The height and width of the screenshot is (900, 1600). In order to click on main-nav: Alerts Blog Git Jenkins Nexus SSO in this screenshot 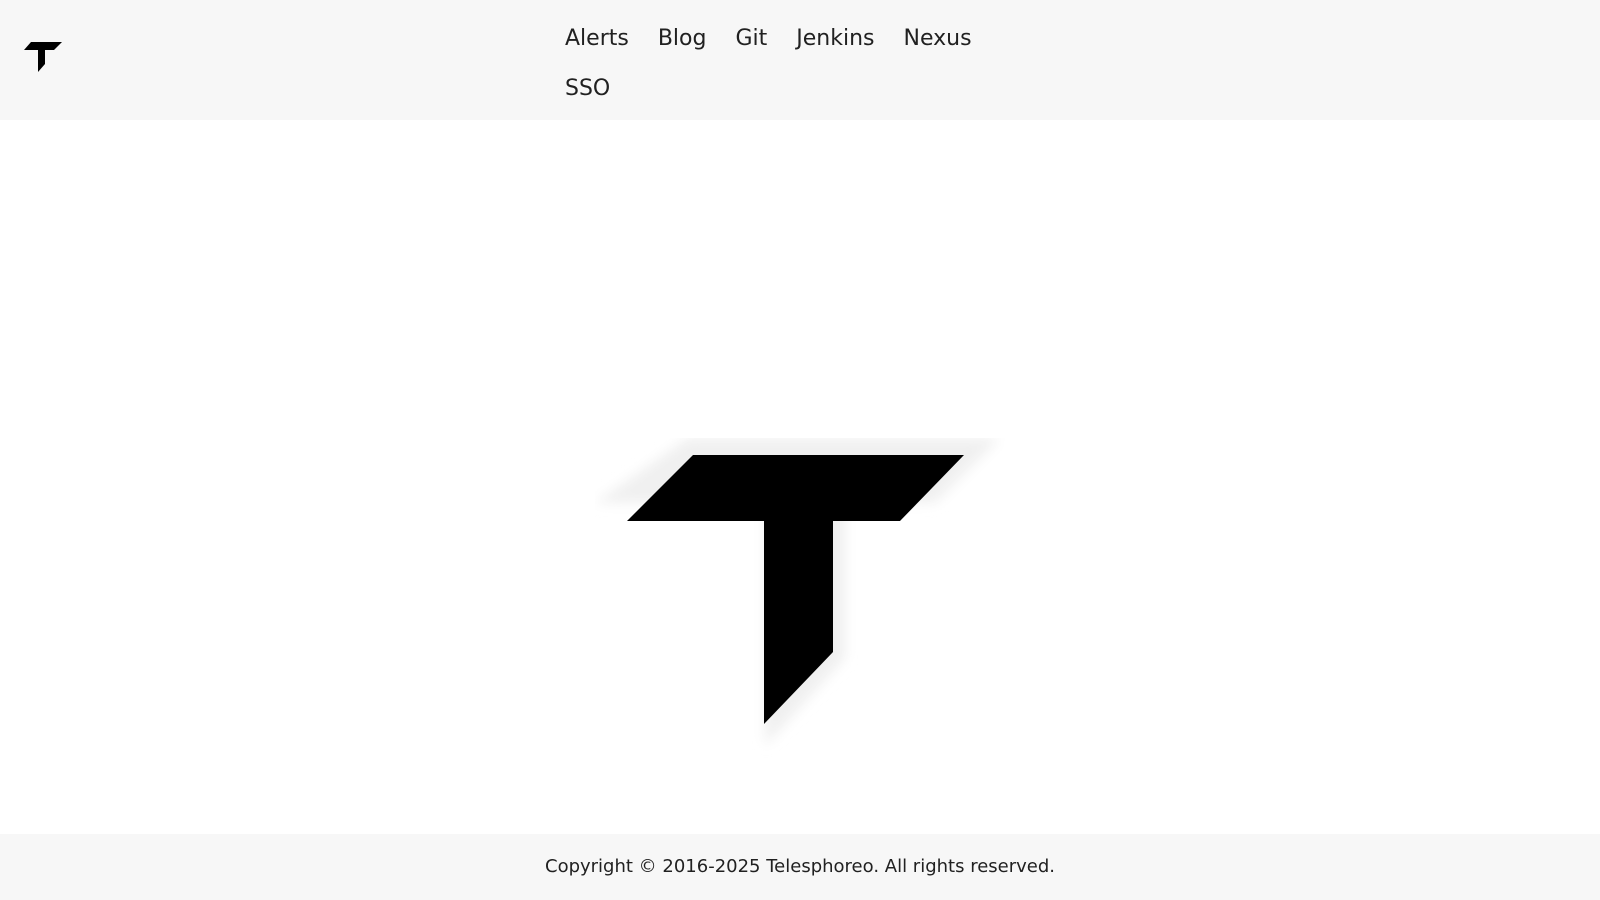, I will do `click(781, 64)`.